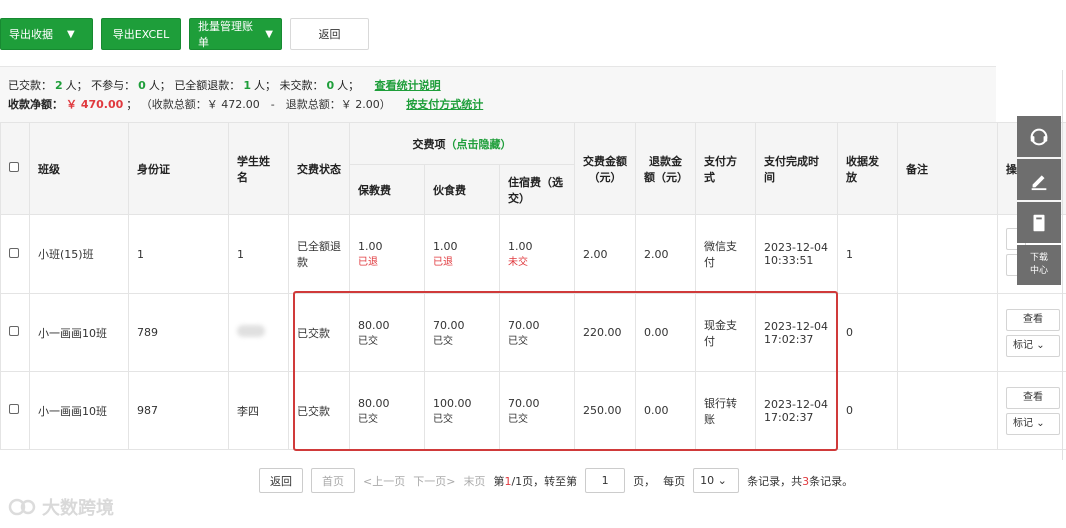 The width and height of the screenshot is (1066, 528). Describe the element at coordinates (142, 85) in the screenshot. I see `not-participate-count: 0` at that location.